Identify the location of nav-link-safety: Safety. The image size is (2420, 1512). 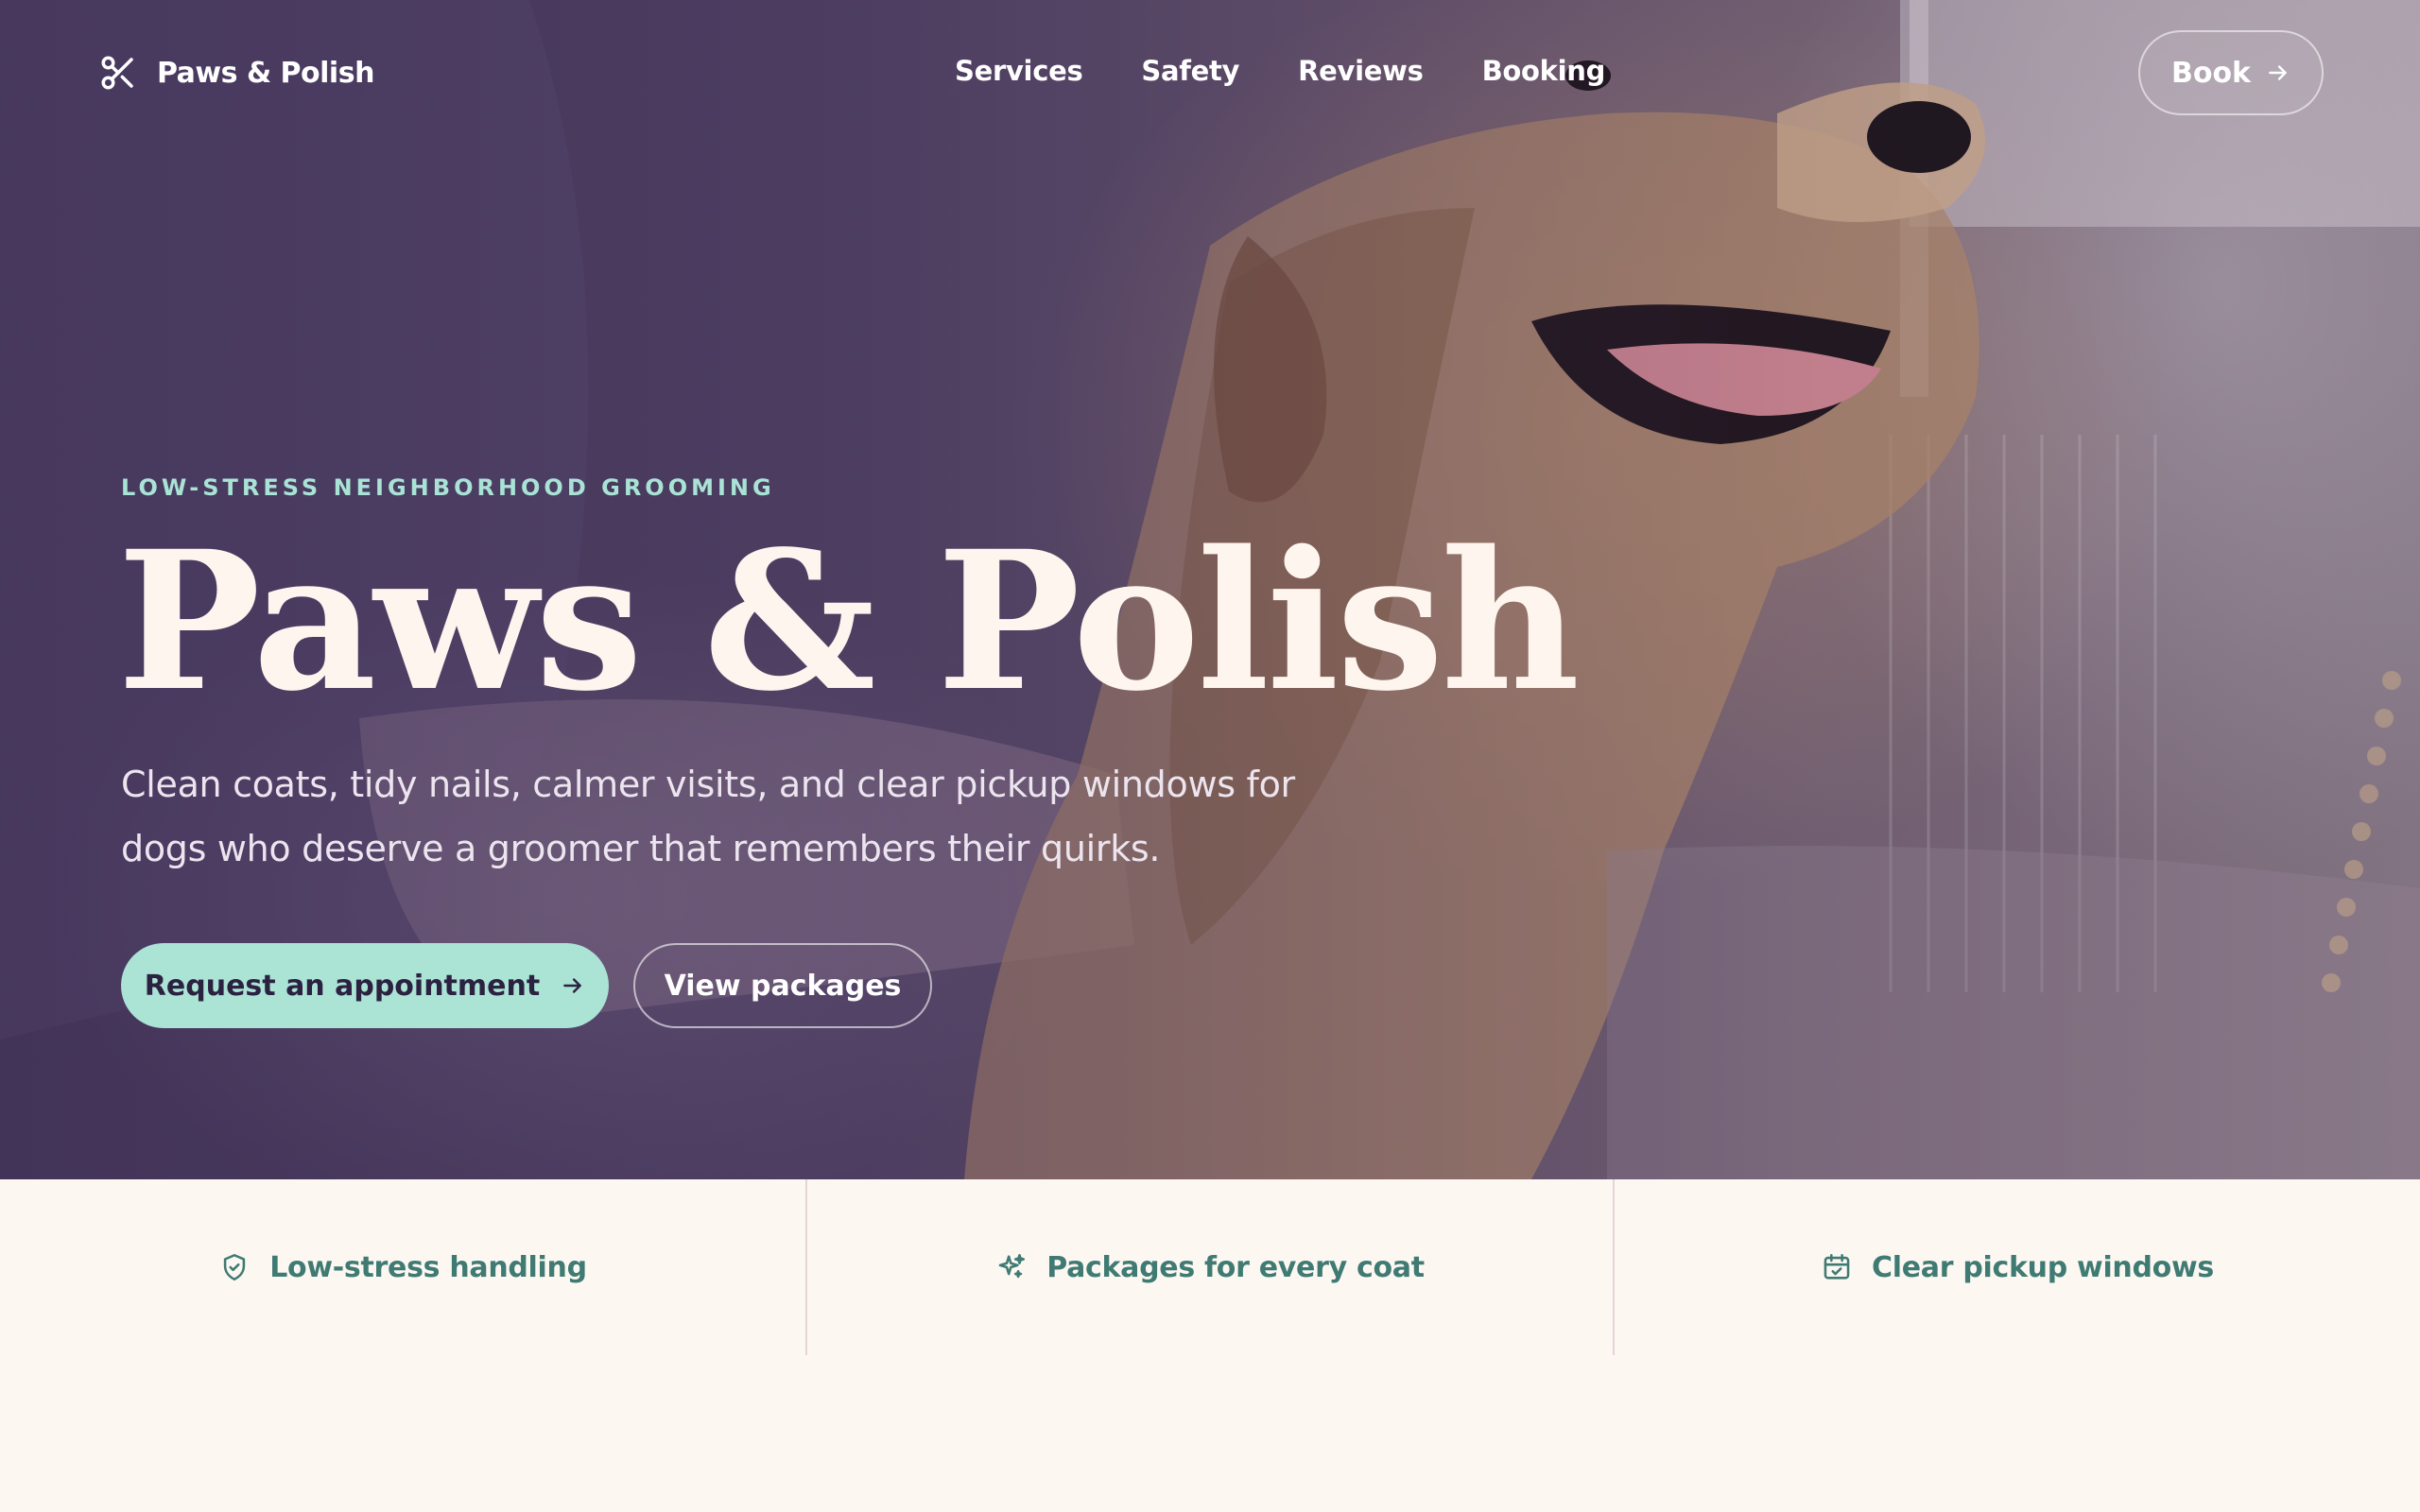
(1190, 71).